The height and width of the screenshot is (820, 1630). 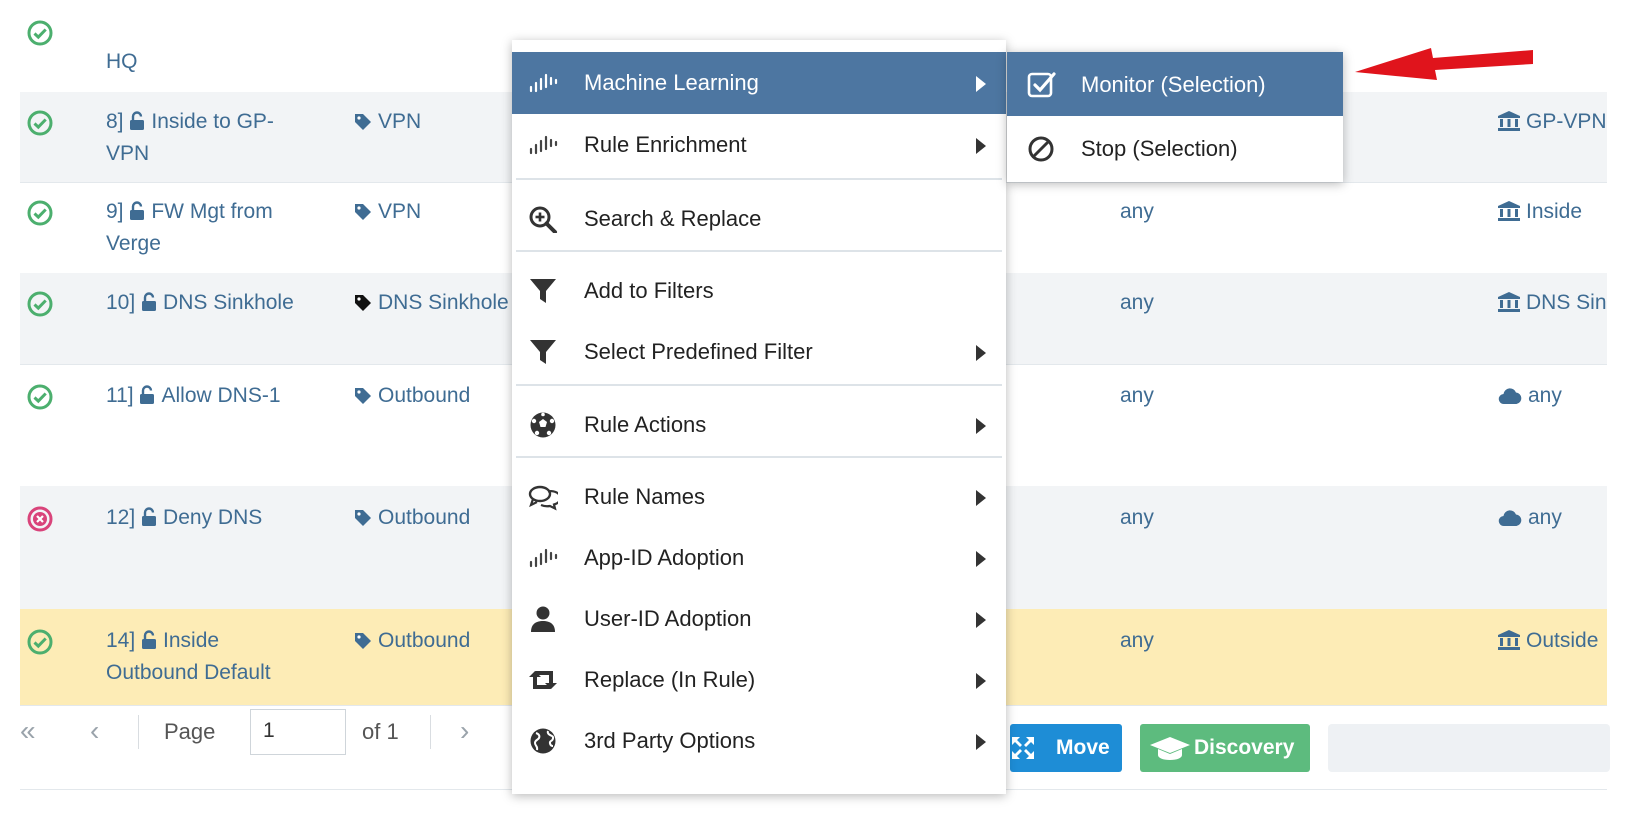 I want to click on zone-cell: Inside, so click(x=1540, y=212).